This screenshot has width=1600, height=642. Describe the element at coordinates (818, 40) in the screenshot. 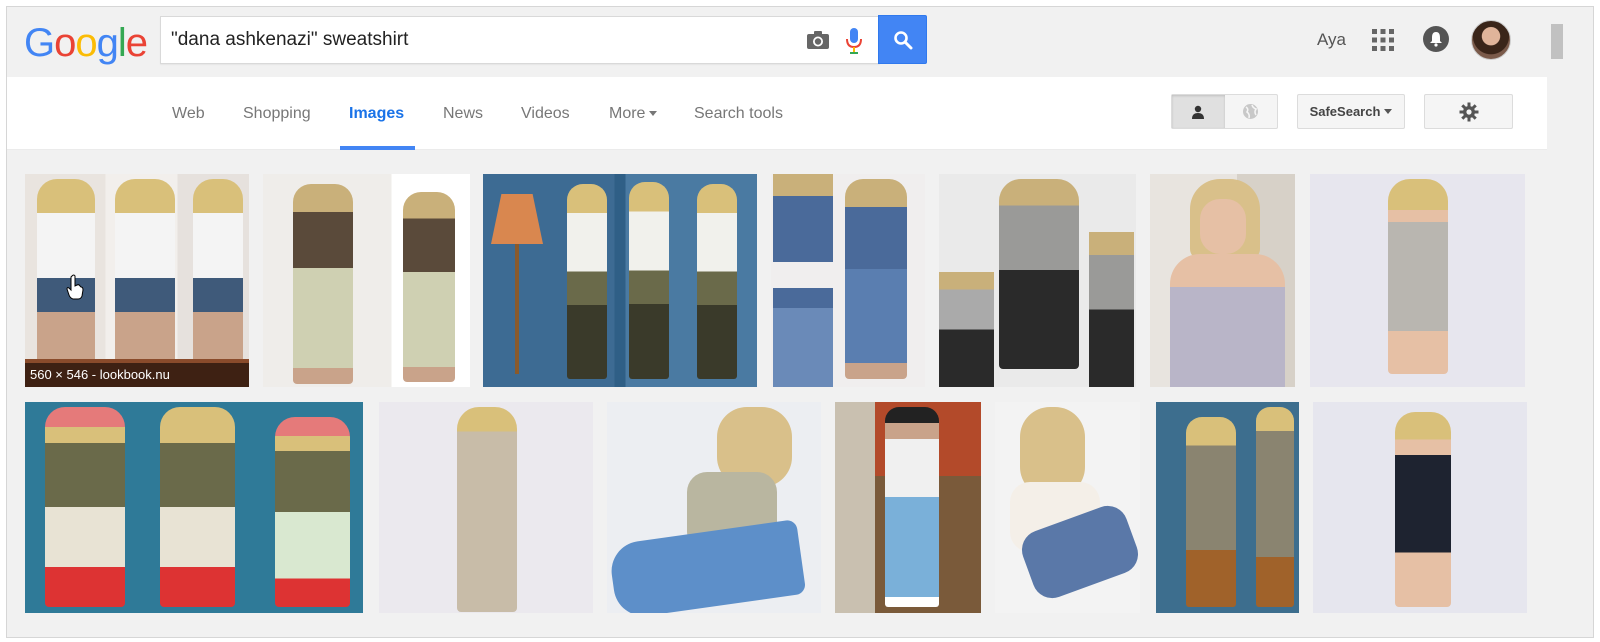

I see `camera-icon` at that location.